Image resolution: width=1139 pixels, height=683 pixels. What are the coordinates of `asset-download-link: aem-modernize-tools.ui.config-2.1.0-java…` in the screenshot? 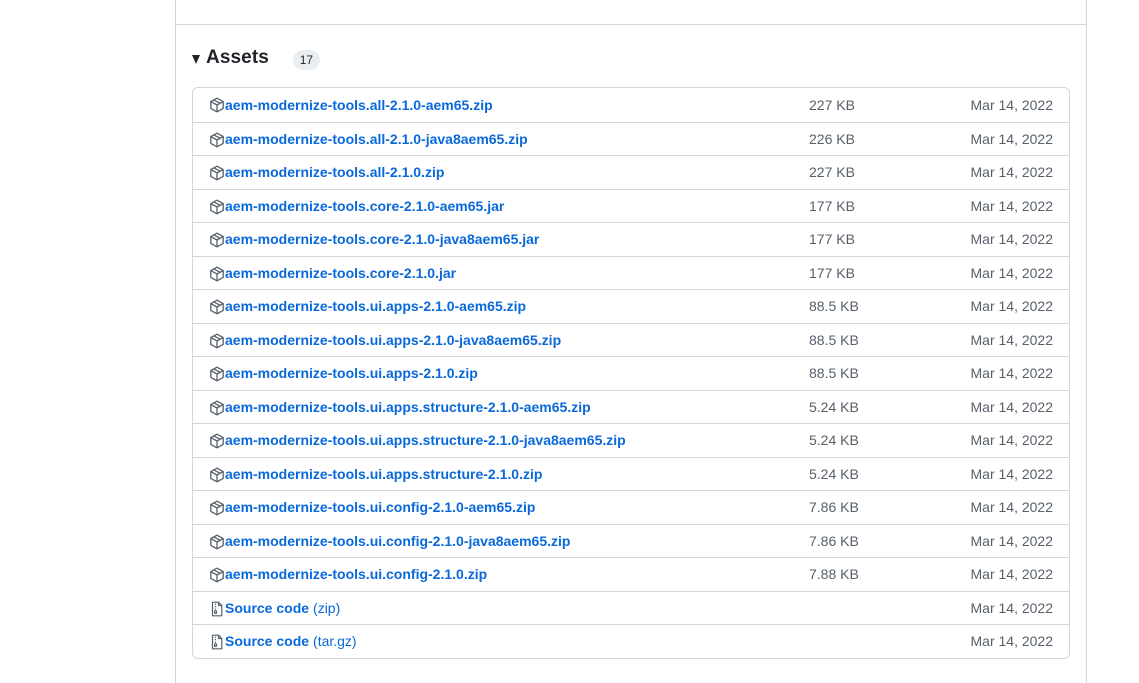 It's located at (397, 541).